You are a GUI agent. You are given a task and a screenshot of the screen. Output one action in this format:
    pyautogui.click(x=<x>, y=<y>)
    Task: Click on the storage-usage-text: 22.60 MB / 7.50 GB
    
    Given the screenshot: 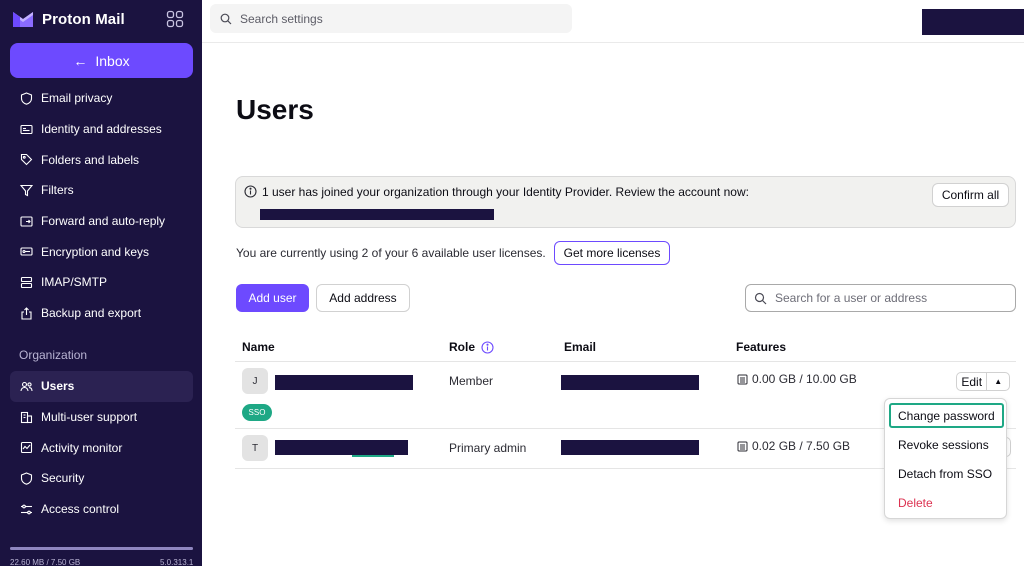 What is the action you would take?
    pyautogui.click(x=45, y=562)
    